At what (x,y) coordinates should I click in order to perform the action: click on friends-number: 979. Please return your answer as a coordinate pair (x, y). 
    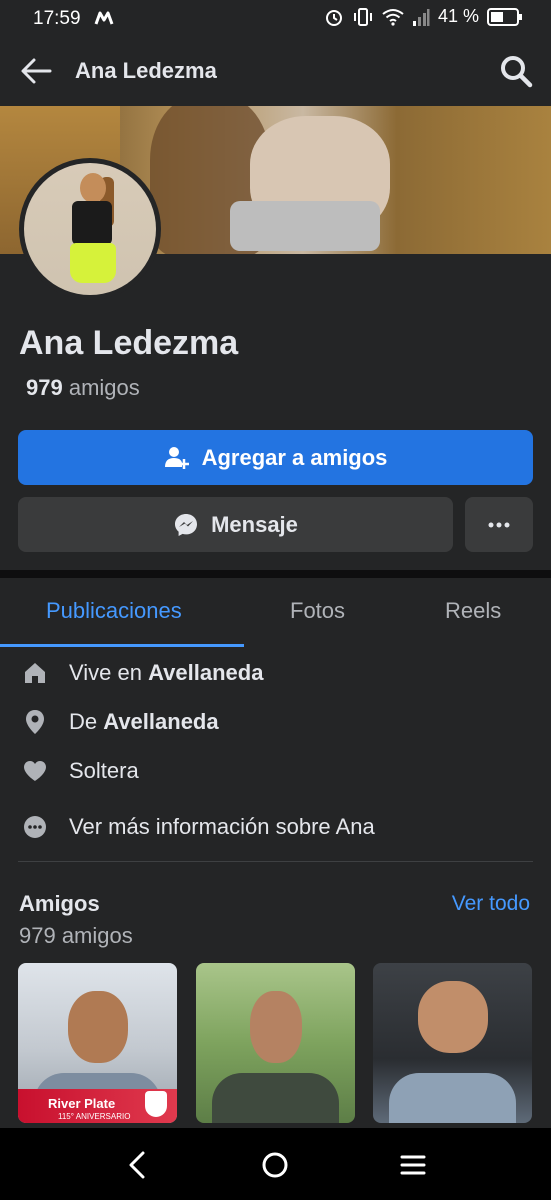
    Looking at the image, I should click on (44, 387).